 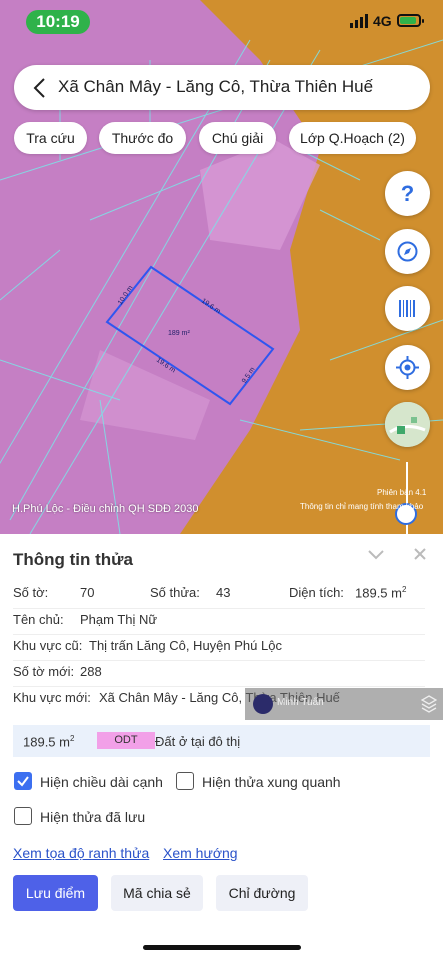 What do you see at coordinates (222, 947) in the screenshot?
I see `home-indicator` at bounding box center [222, 947].